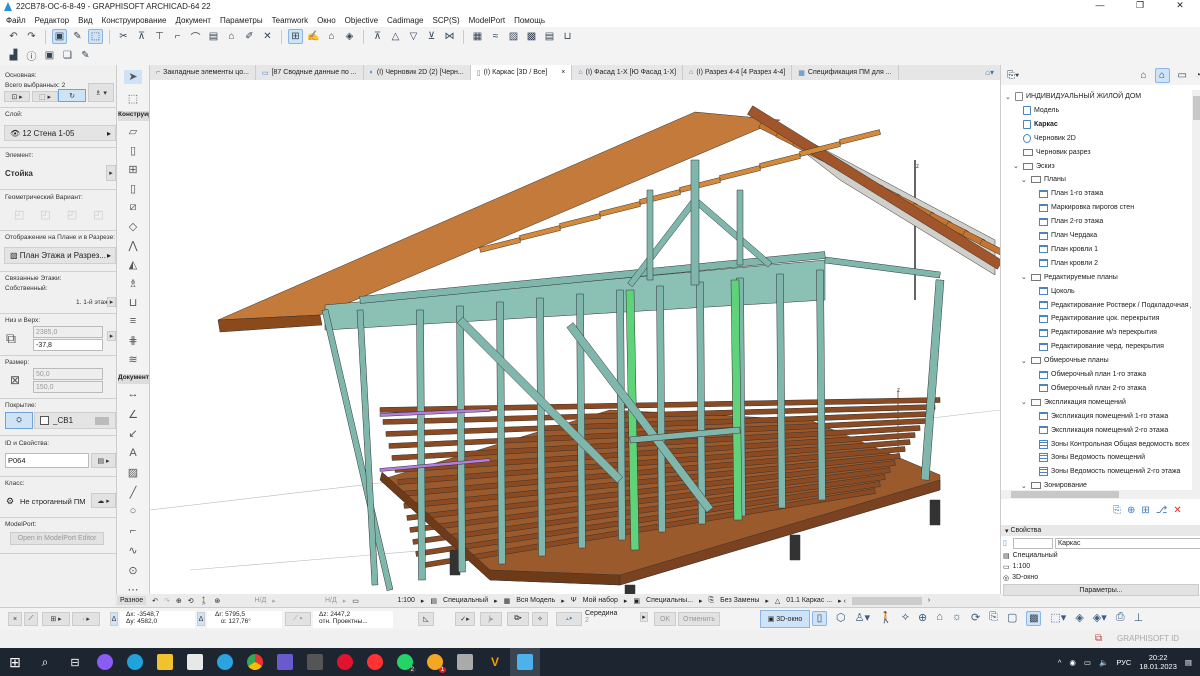 The width and height of the screenshot is (1200, 676). I want to click on point-icon: · ▸, so click(86, 619).